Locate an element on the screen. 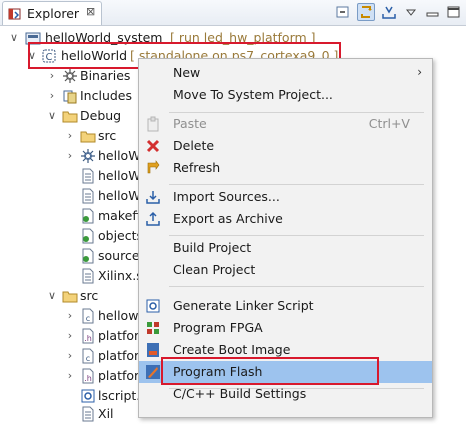 The image size is (466, 424). tree-item: › src is located at coordinates (70, 136).